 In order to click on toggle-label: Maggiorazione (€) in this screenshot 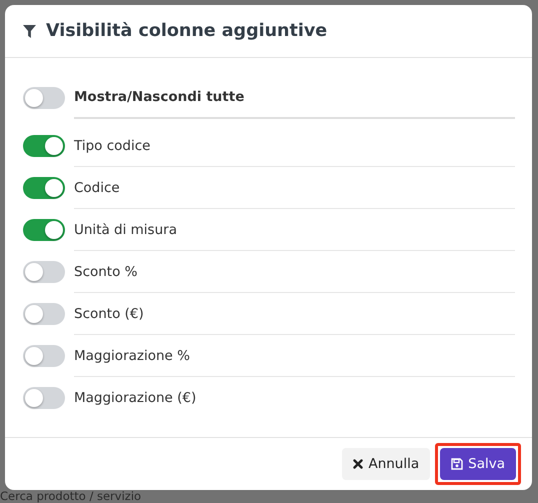, I will do `click(135, 398)`.